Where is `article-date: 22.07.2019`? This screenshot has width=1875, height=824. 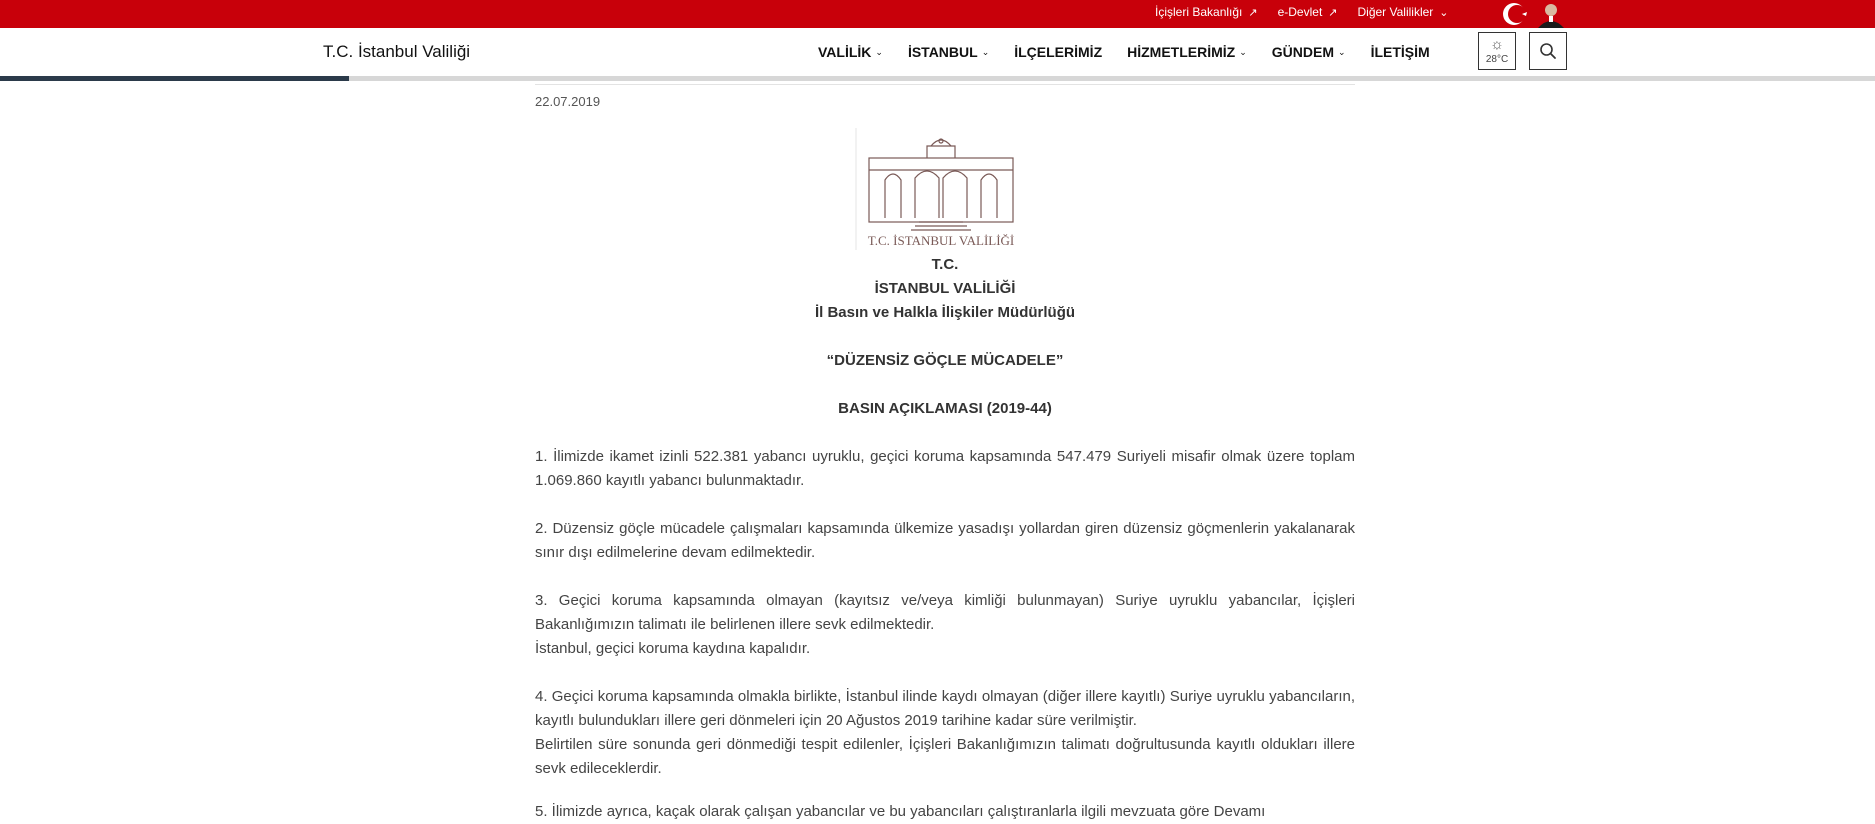 article-date: 22.07.2019 is located at coordinates (568, 101).